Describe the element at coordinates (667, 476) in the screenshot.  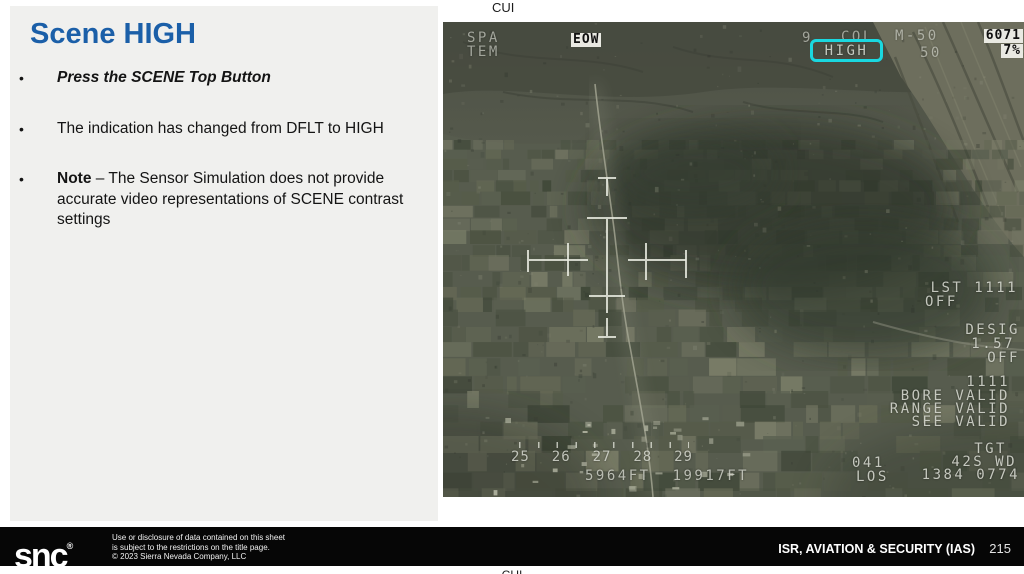
I see `range-readouts: 5964FT 19917FT` at that location.